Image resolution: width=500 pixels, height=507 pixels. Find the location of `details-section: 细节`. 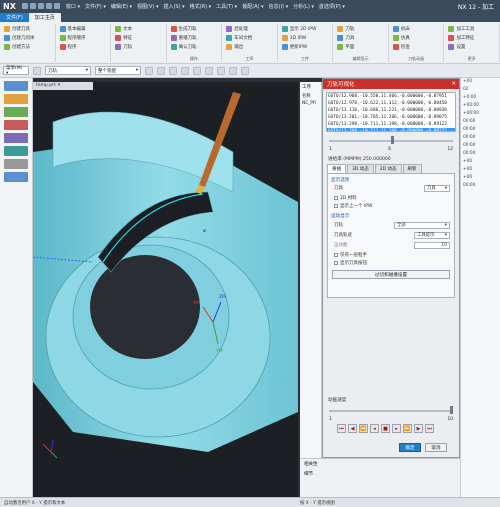

details-section: 细节 is located at coordinates (380, 474).